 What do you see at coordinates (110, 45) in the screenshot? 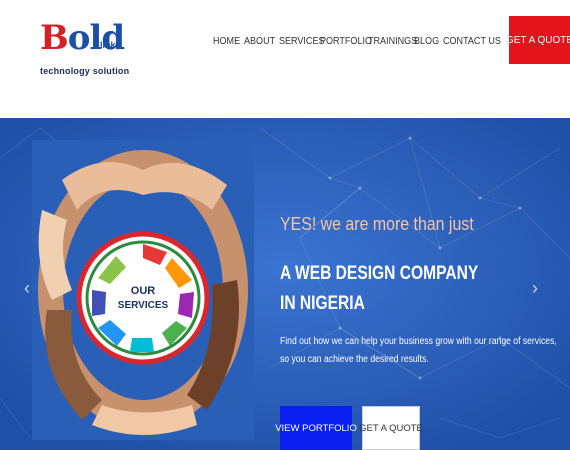
I see `logo-links-text: links` at bounding box center [110, 45].